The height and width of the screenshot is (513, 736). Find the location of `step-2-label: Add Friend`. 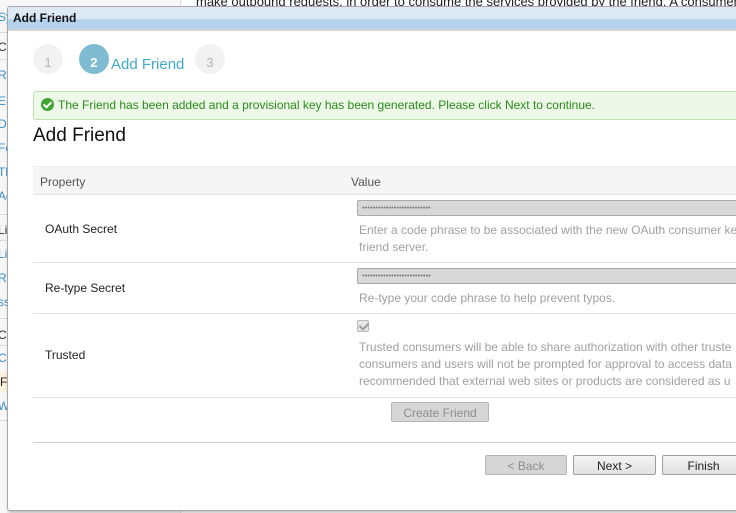

step-2-label: Add Friend is located at coordinates (148, 64).